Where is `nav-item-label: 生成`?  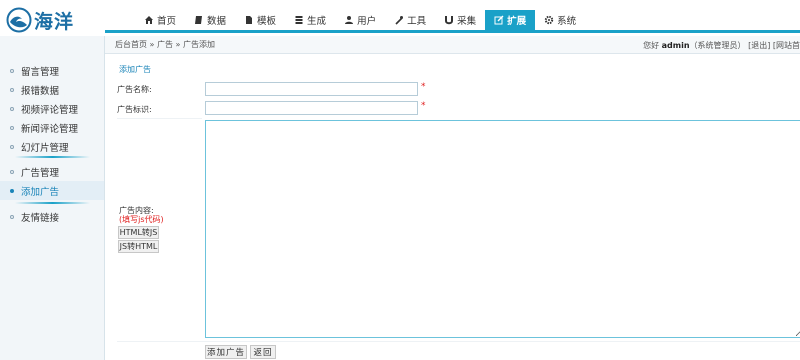
nav-item-label: 生成 is located at coordinates (317, 21).